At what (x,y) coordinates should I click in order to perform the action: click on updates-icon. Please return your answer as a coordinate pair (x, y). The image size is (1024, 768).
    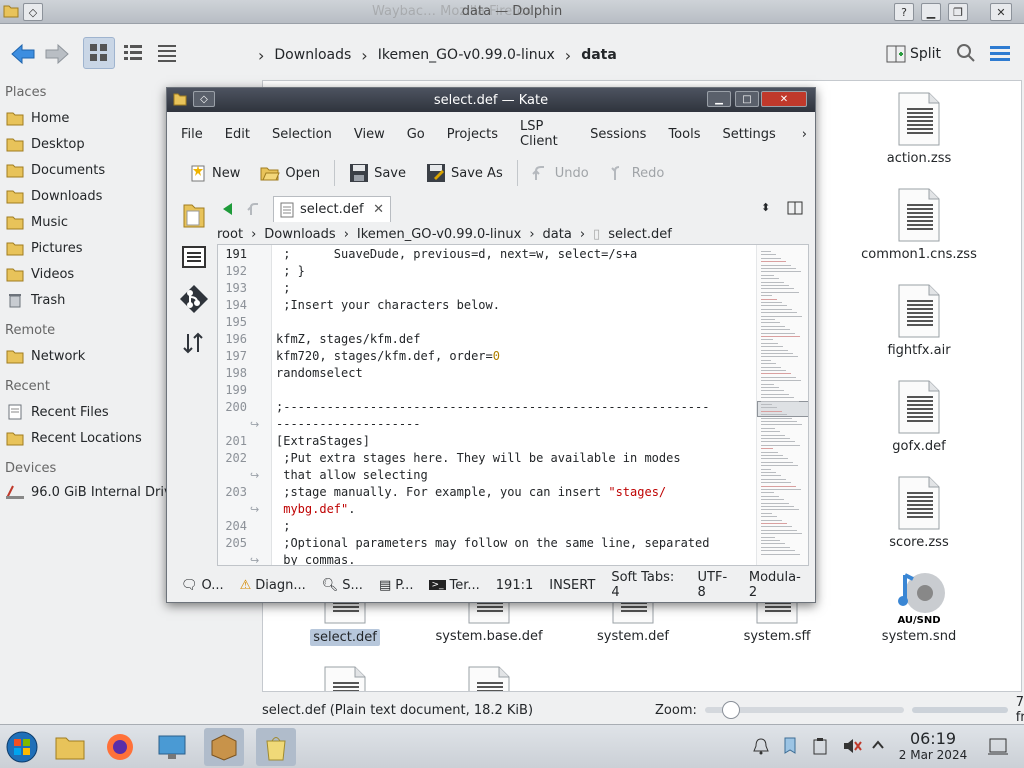
    Looking at the image, I should click on (790, 745).